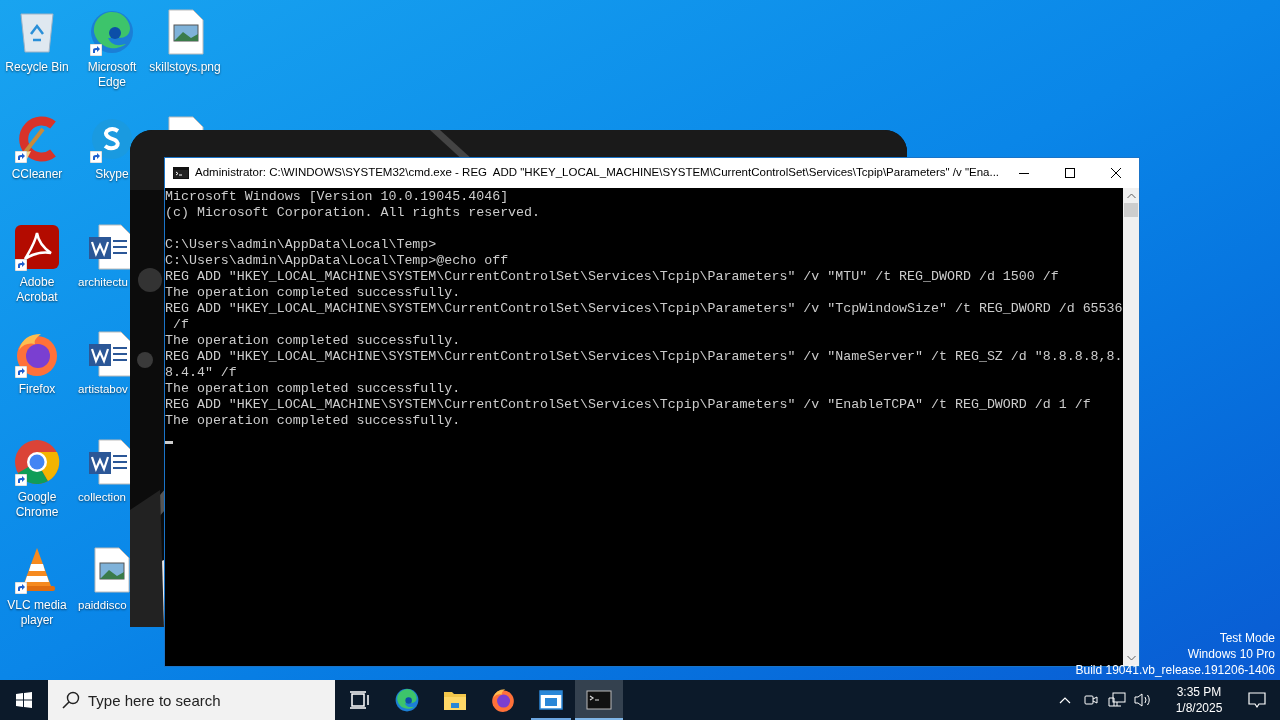  What do you see at coordinates (37, 290) in the screenshot?
I see `desktop-icon-label: Adobe Acrobat` at bounding box center [37, 290].